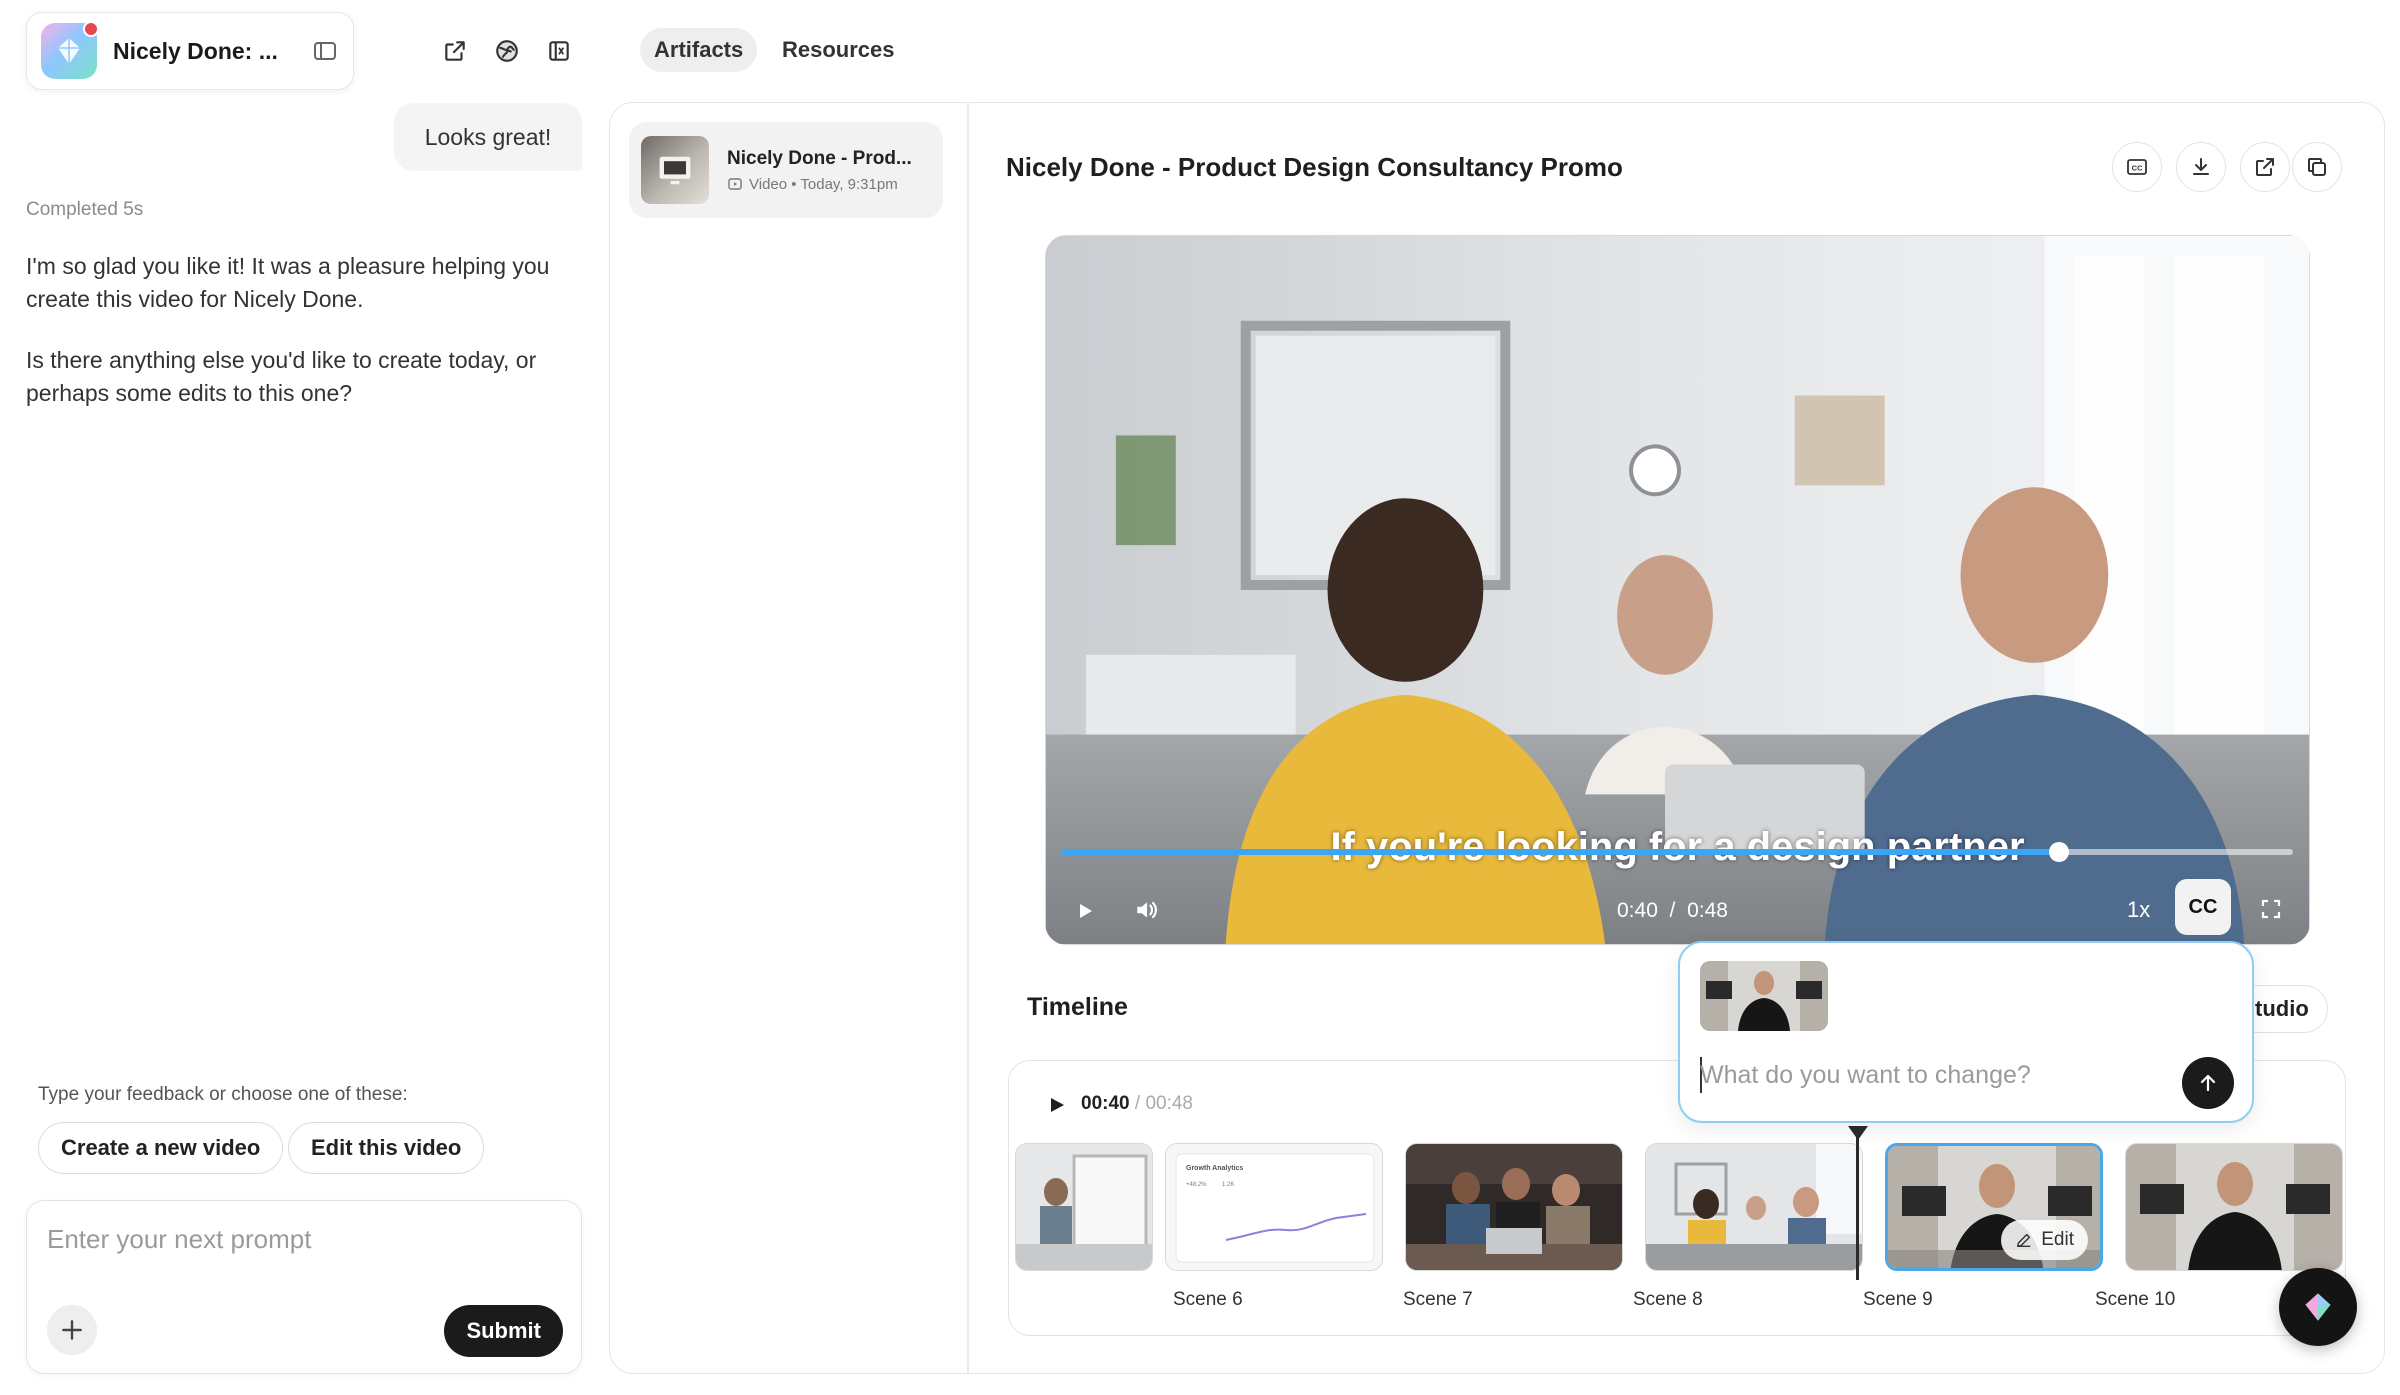  What do you see at coordinates (1764, 996) in the screenshot?
I see `selected-scene-thumbnail` at bounding box center [1764, 996].